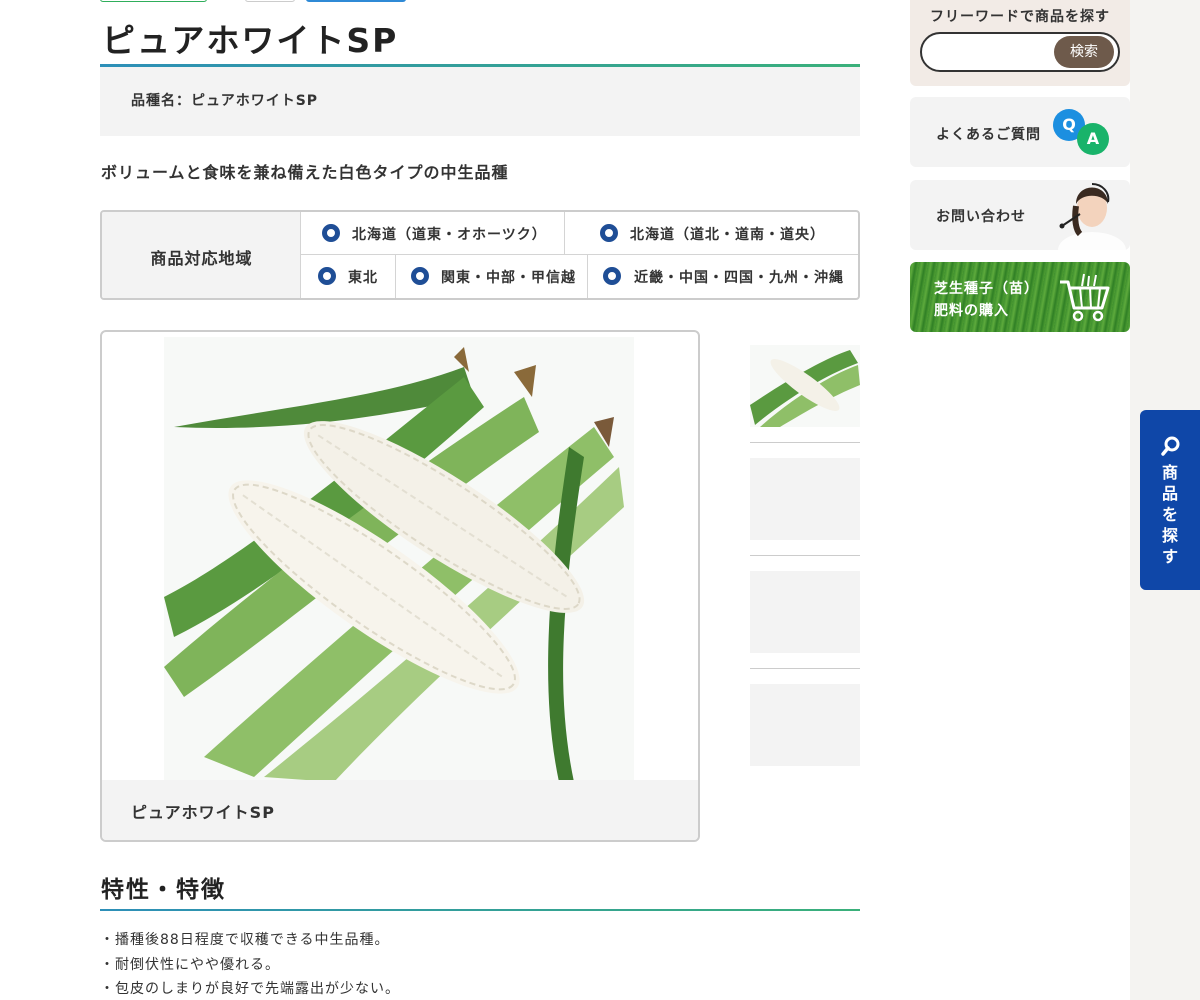 The width and height of the screenshot is (1200, 1000). I want to click on photo-caption: ピュアホワイトSP, so click(203, 812).